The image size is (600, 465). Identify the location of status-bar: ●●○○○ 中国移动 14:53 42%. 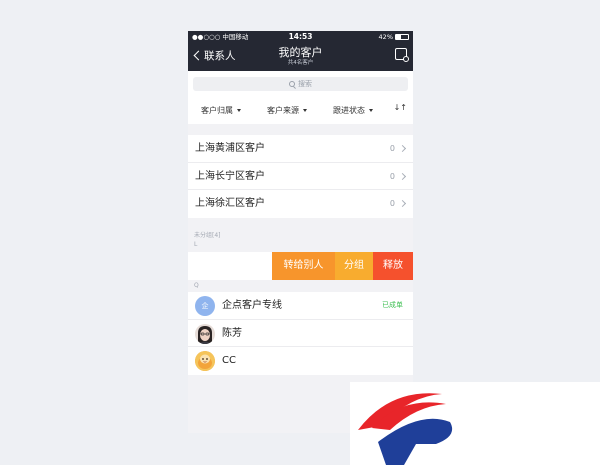
(300, 37).